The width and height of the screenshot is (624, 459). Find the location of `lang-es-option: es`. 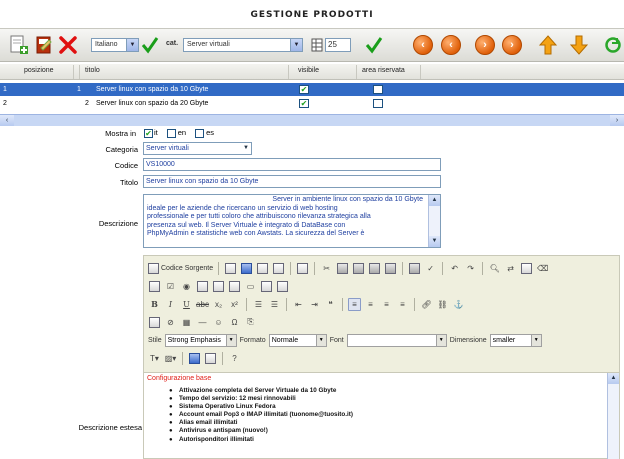

lang-es-option: es is located at coordinates (204, 133).